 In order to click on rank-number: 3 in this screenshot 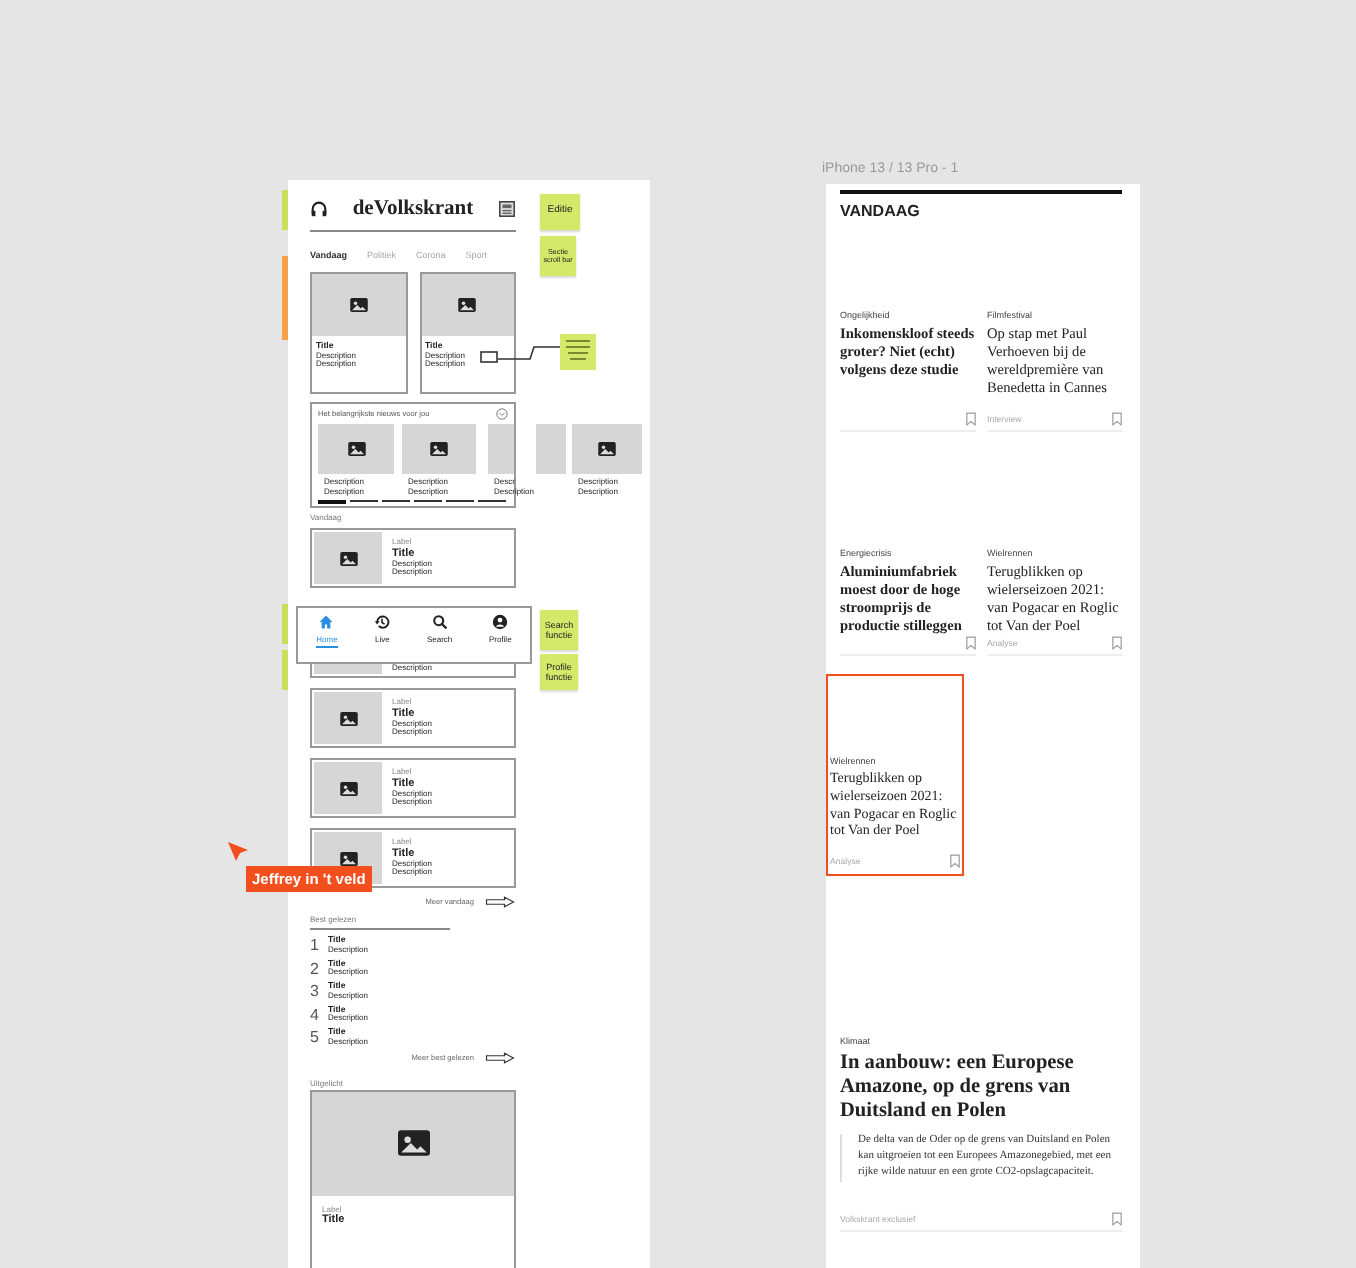, I will do `click(315, 991)`.